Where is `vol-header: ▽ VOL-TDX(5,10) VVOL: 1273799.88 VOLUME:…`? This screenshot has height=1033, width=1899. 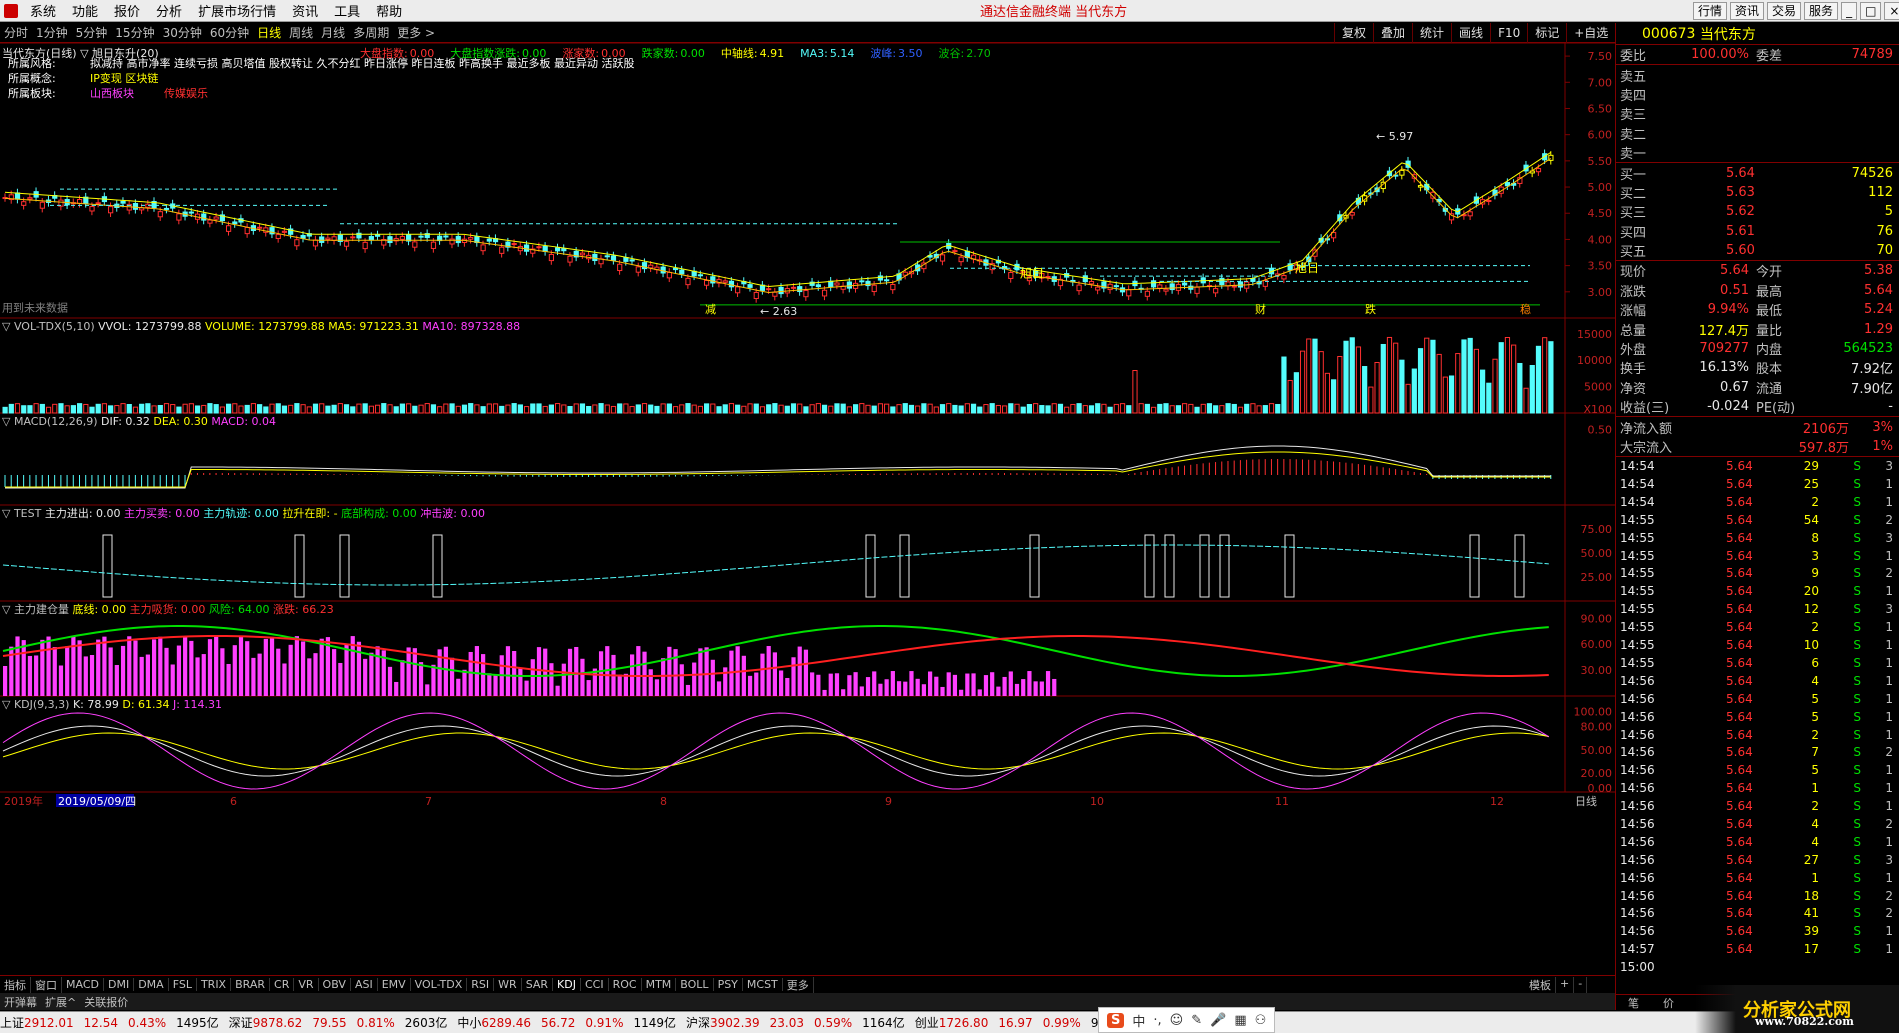
vol-header: ▽ VOL-TDX(5,10) VVOL: 1273799.88 VOLUME:… is located at coordinates (261, 326).